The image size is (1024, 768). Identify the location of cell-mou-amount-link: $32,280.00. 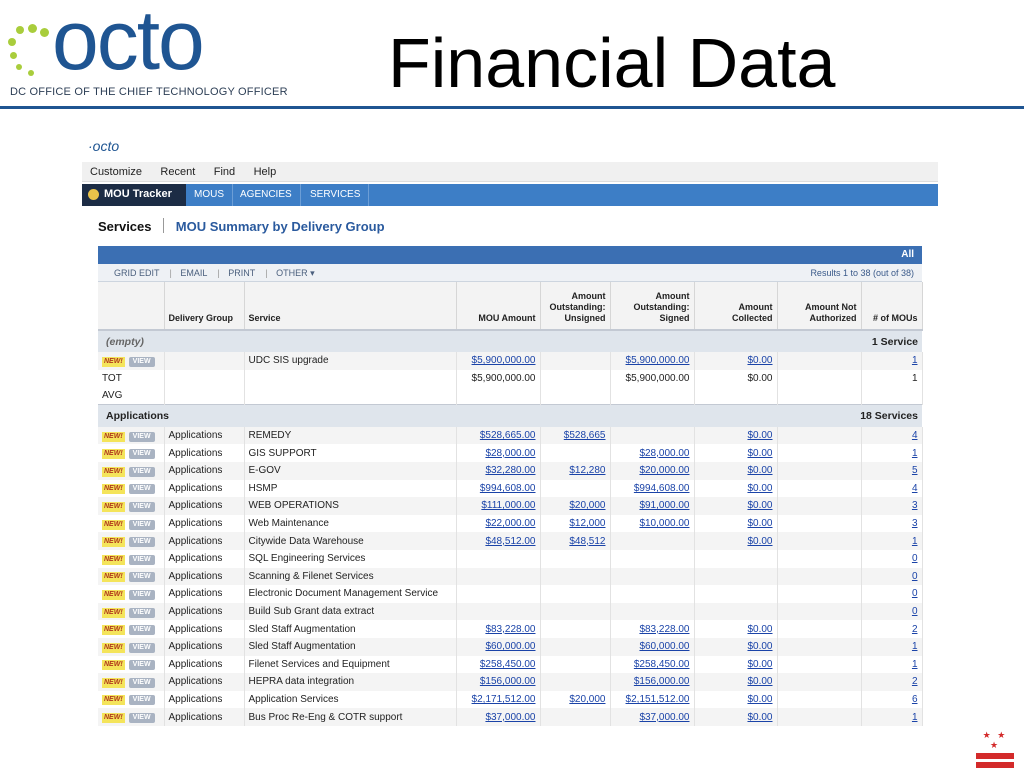
(510, 470).